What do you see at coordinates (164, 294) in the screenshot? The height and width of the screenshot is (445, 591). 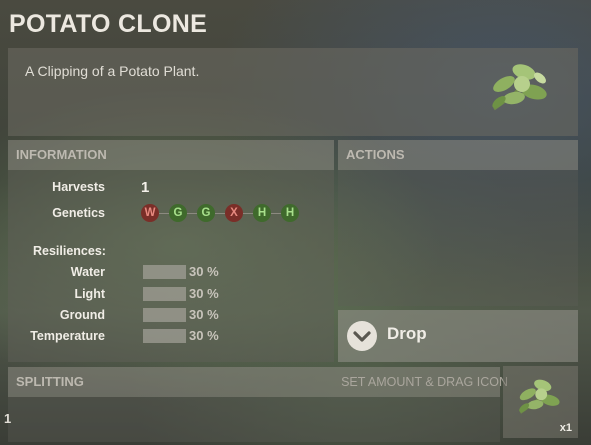 I see `resilience-light-bar` at bounding box center [164, 294].